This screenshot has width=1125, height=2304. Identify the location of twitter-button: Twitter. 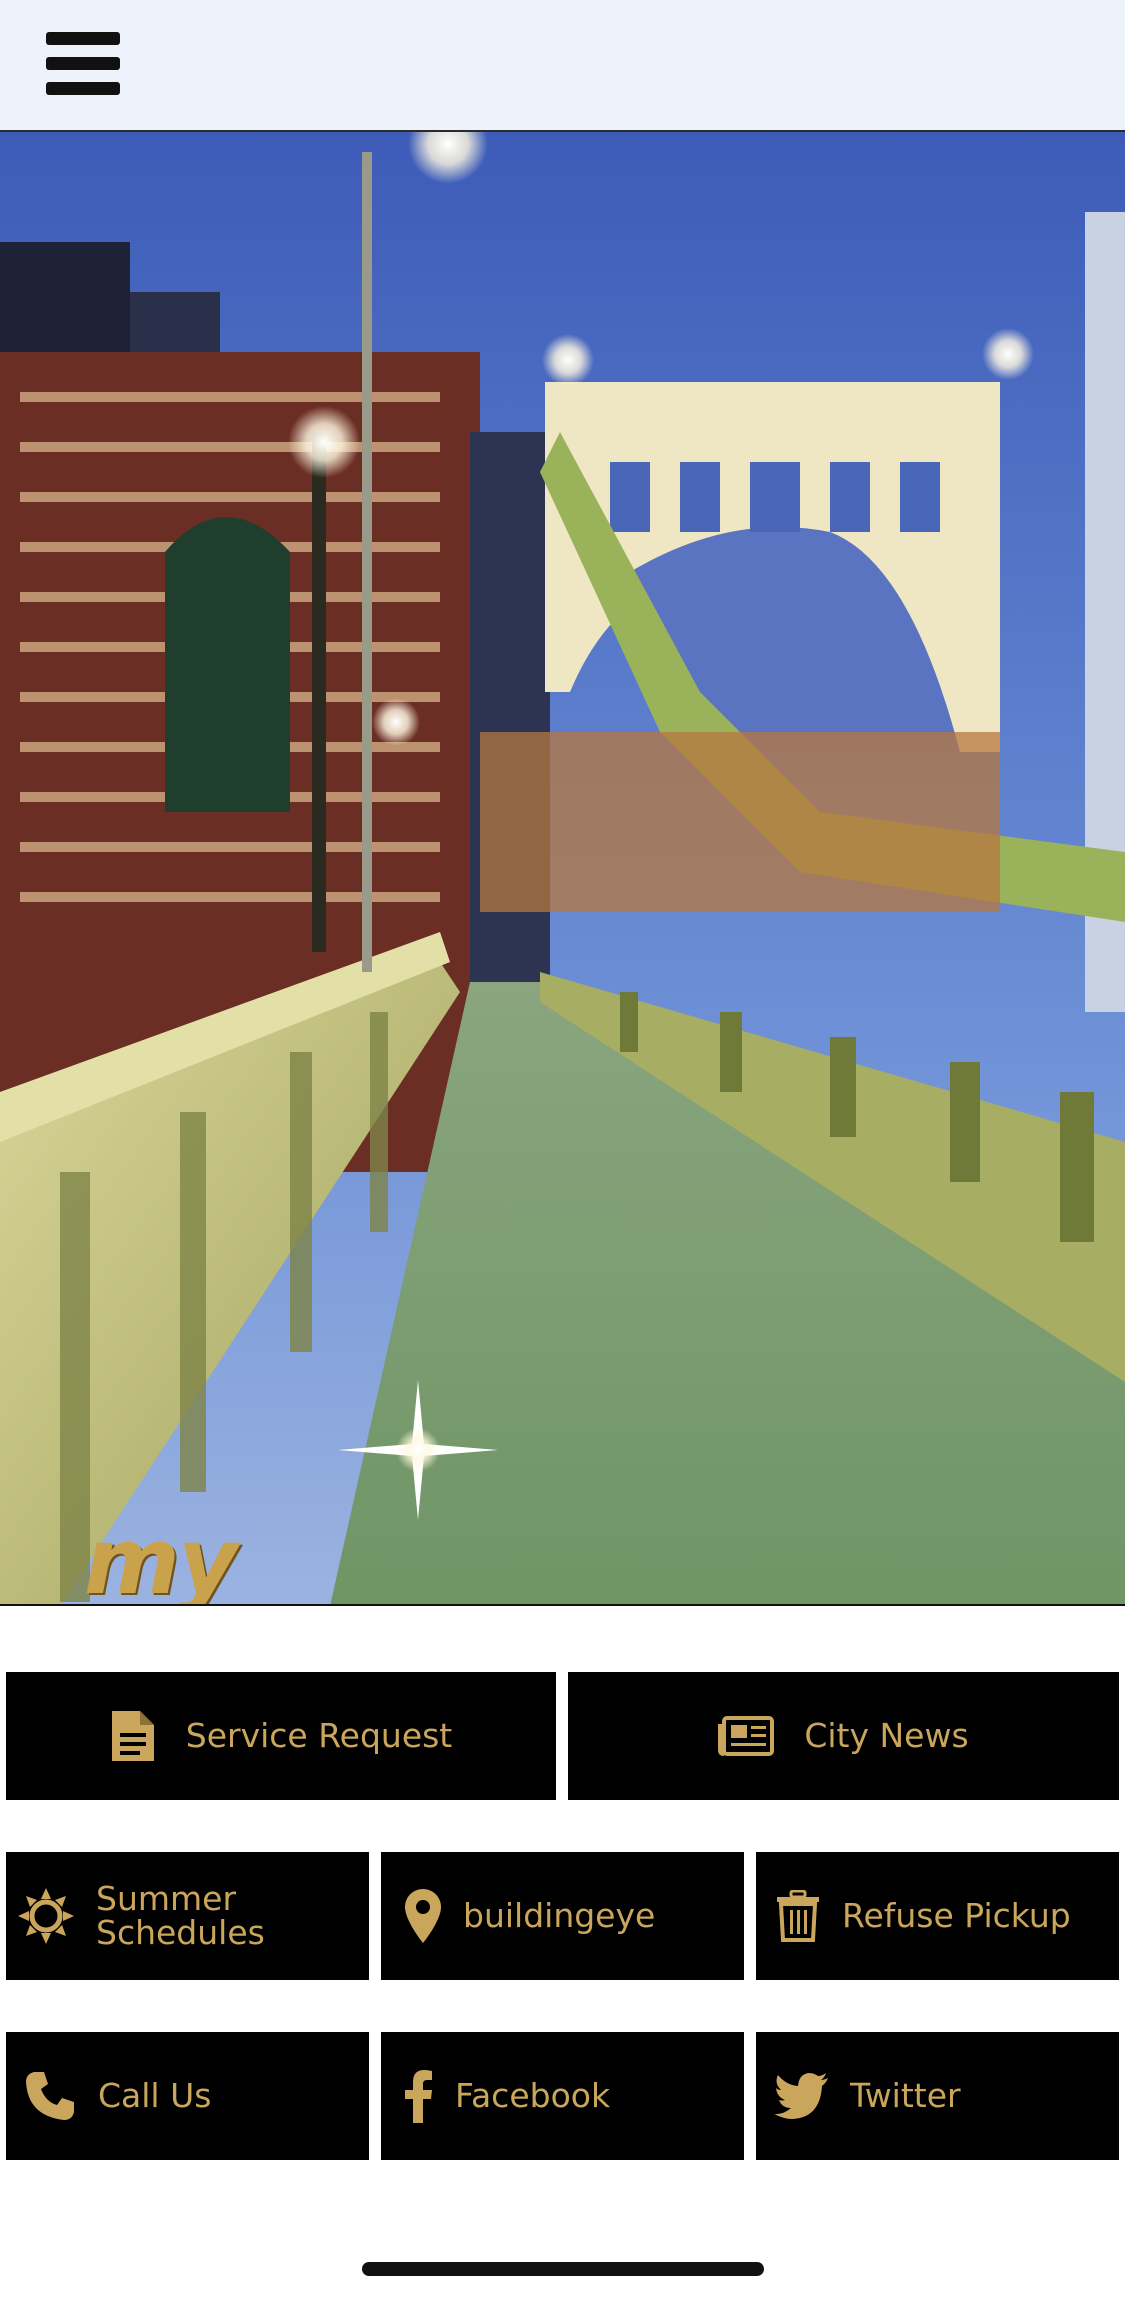
(937, 2096).